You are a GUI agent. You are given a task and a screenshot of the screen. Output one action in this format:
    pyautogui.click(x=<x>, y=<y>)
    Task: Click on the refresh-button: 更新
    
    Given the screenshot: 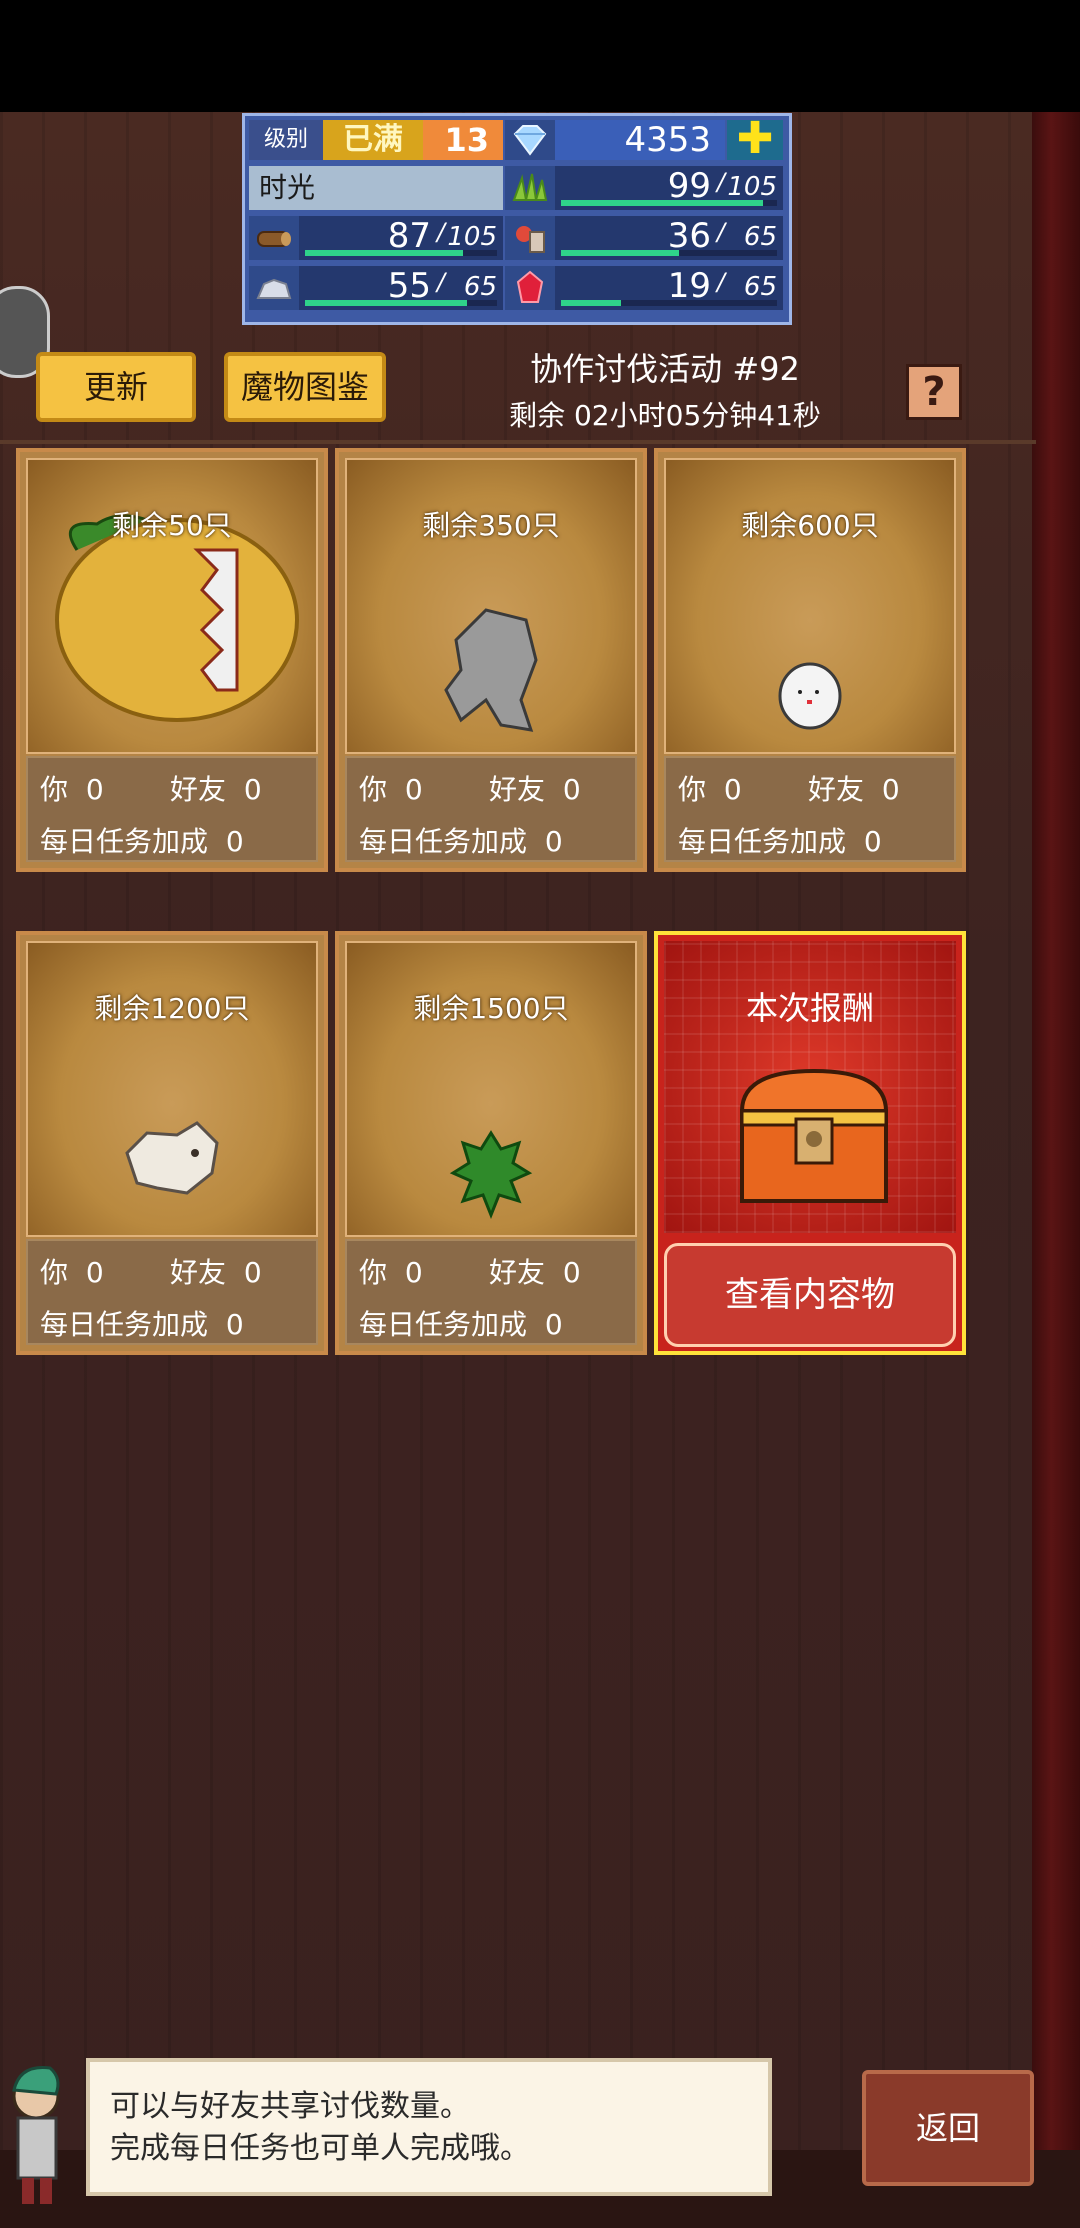 What is the action you would take?
    pyautogui.click(x=116, y=387)
    